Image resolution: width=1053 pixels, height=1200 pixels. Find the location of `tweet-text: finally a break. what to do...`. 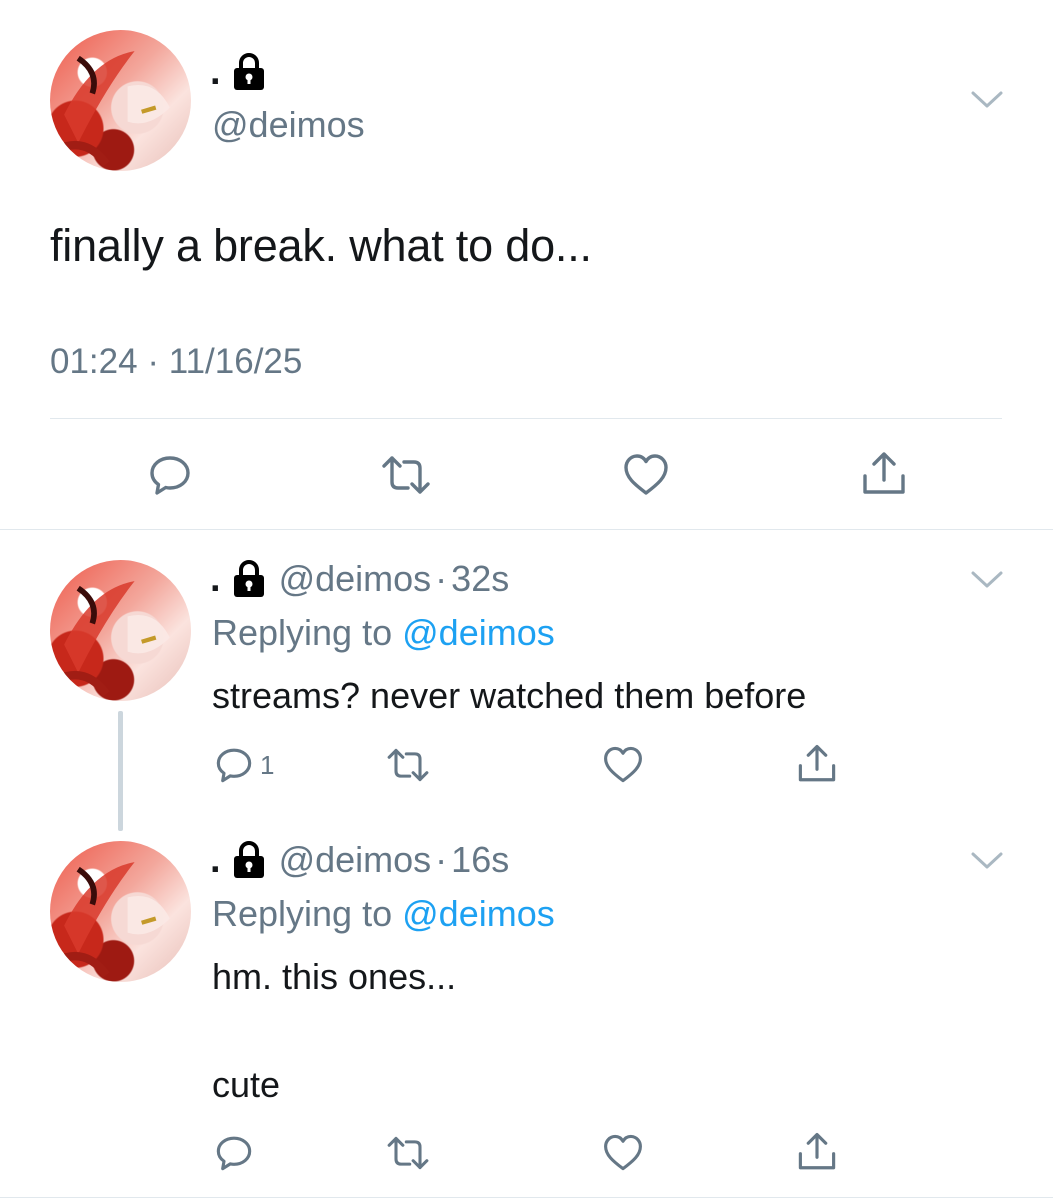

tweet-text: finally a break. what to do... is located at coordinates (321, 245).